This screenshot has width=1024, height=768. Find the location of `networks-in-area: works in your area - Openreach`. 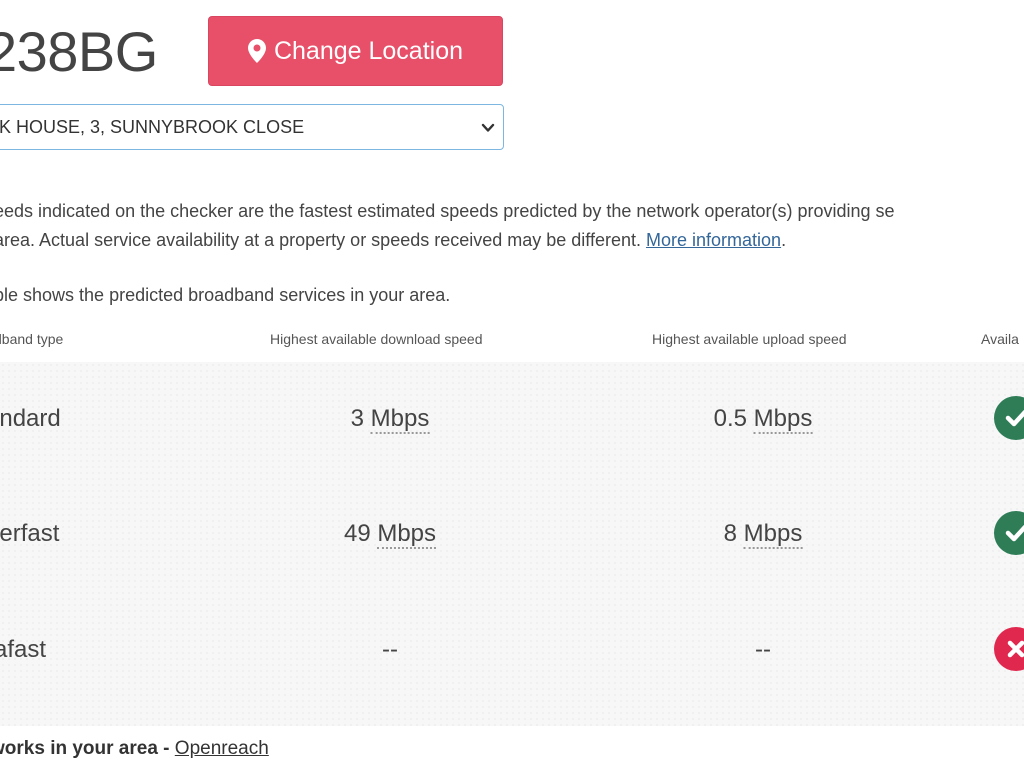

networks-in-area: works in your area - Openreach is located at coordinates (134, 749).